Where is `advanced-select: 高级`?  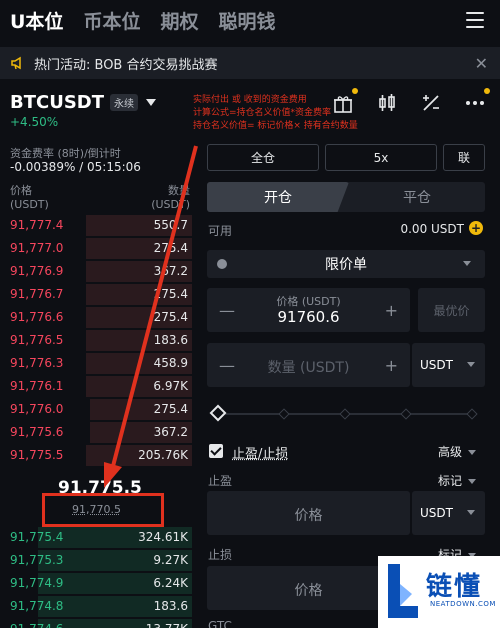 advanced-select: 高级 is located at coordinates (457, 451).